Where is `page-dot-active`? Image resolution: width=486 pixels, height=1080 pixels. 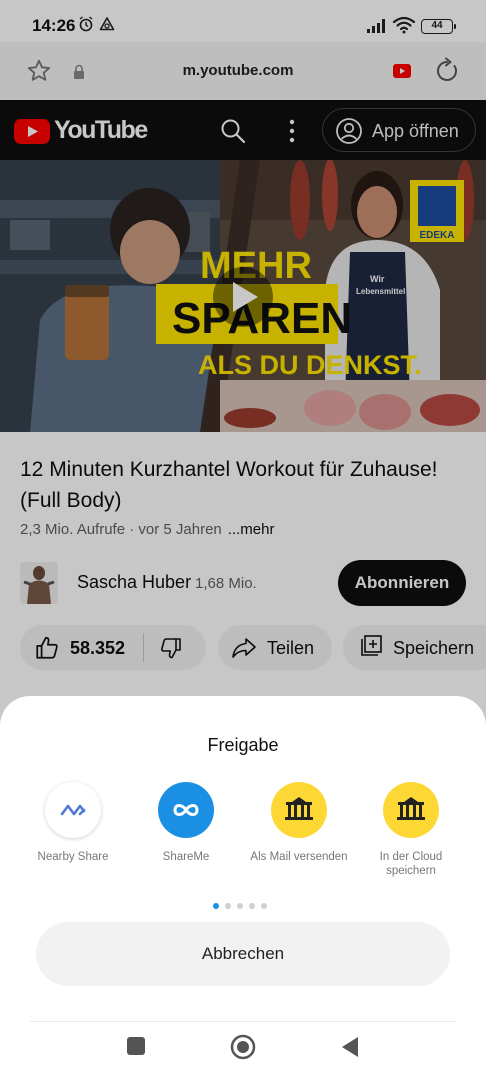 page-dot-active is located at coordinates (216, 906).